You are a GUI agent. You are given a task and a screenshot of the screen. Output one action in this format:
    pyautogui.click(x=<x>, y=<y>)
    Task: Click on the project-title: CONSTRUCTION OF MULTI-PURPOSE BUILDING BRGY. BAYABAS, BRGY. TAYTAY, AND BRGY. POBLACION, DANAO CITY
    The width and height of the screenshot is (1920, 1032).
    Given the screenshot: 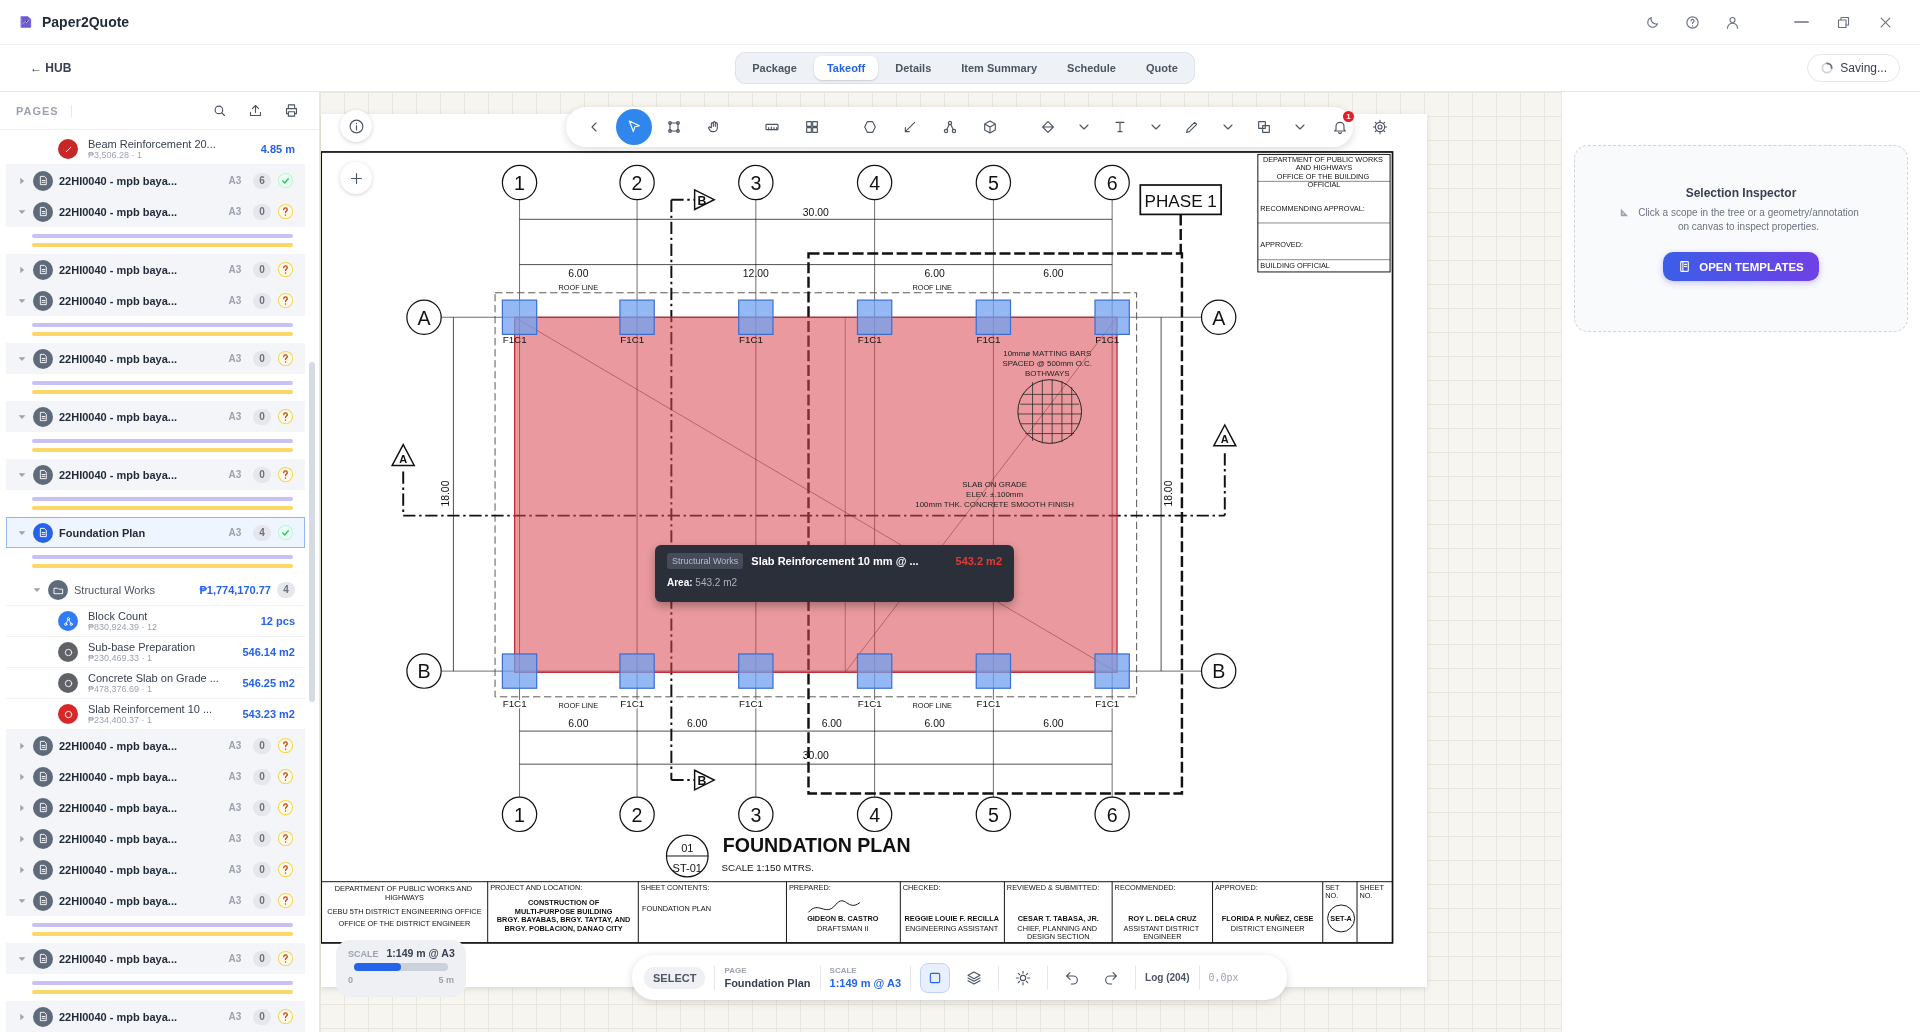 What is the action you would take?
    pyautogui.click(x=563, y=915)
    